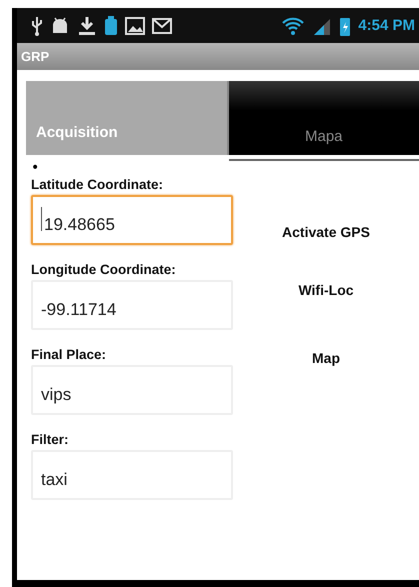 This screenshot has width=419, height=587. What do you see at coordinates (50, 439) in the screenshot?
I see `field-label: Filter:` at bounding box center [50, 439].